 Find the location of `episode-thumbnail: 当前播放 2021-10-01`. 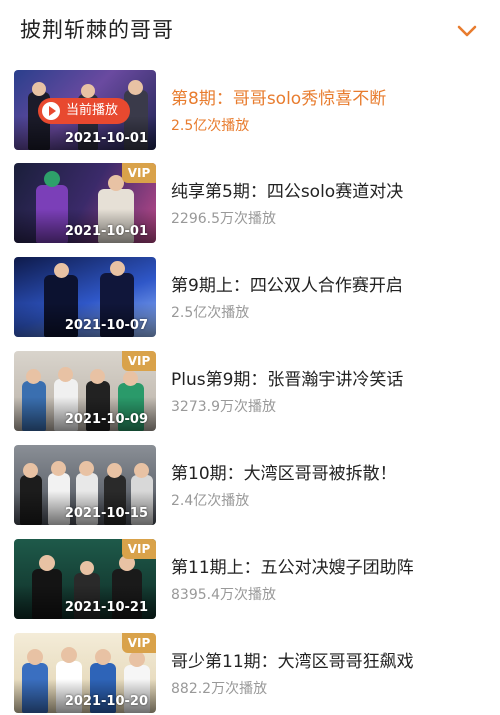

episode-thumbnail: 当前播放 2021-10-01 is located at coordinates (85, 110).